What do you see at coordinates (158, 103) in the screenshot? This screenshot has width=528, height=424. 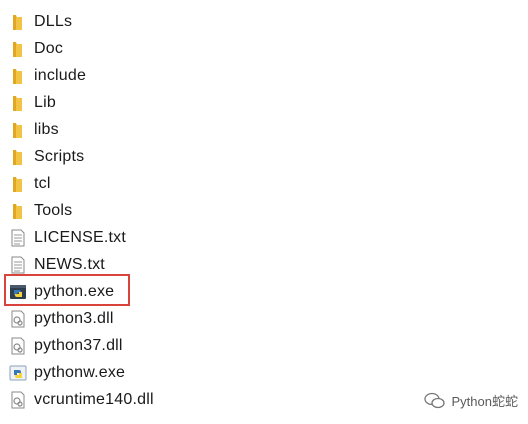 I see `file-row-lib: Lib` at bounding box center [158, 103].